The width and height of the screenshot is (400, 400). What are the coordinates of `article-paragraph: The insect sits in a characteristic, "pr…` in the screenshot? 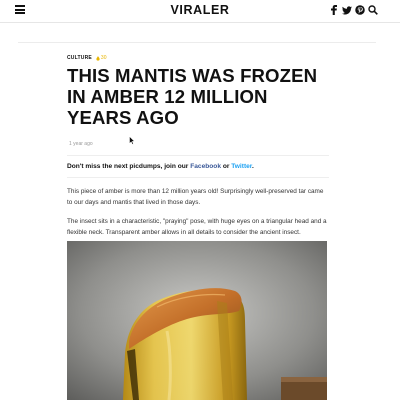 It's located at (197, 227).